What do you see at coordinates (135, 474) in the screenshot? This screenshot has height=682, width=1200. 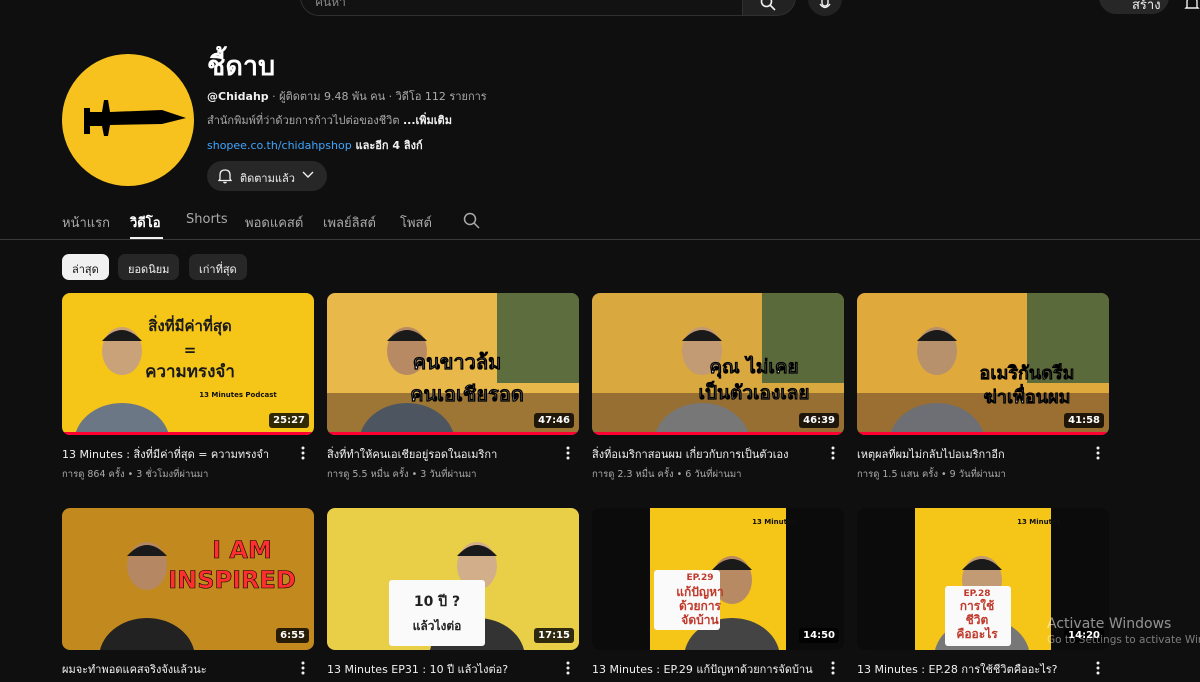 I see `video-meta: การดู 864 ครั้ง • 3 ชั่วโมงที่ผ่านมา` at bounding box center [135, 474].